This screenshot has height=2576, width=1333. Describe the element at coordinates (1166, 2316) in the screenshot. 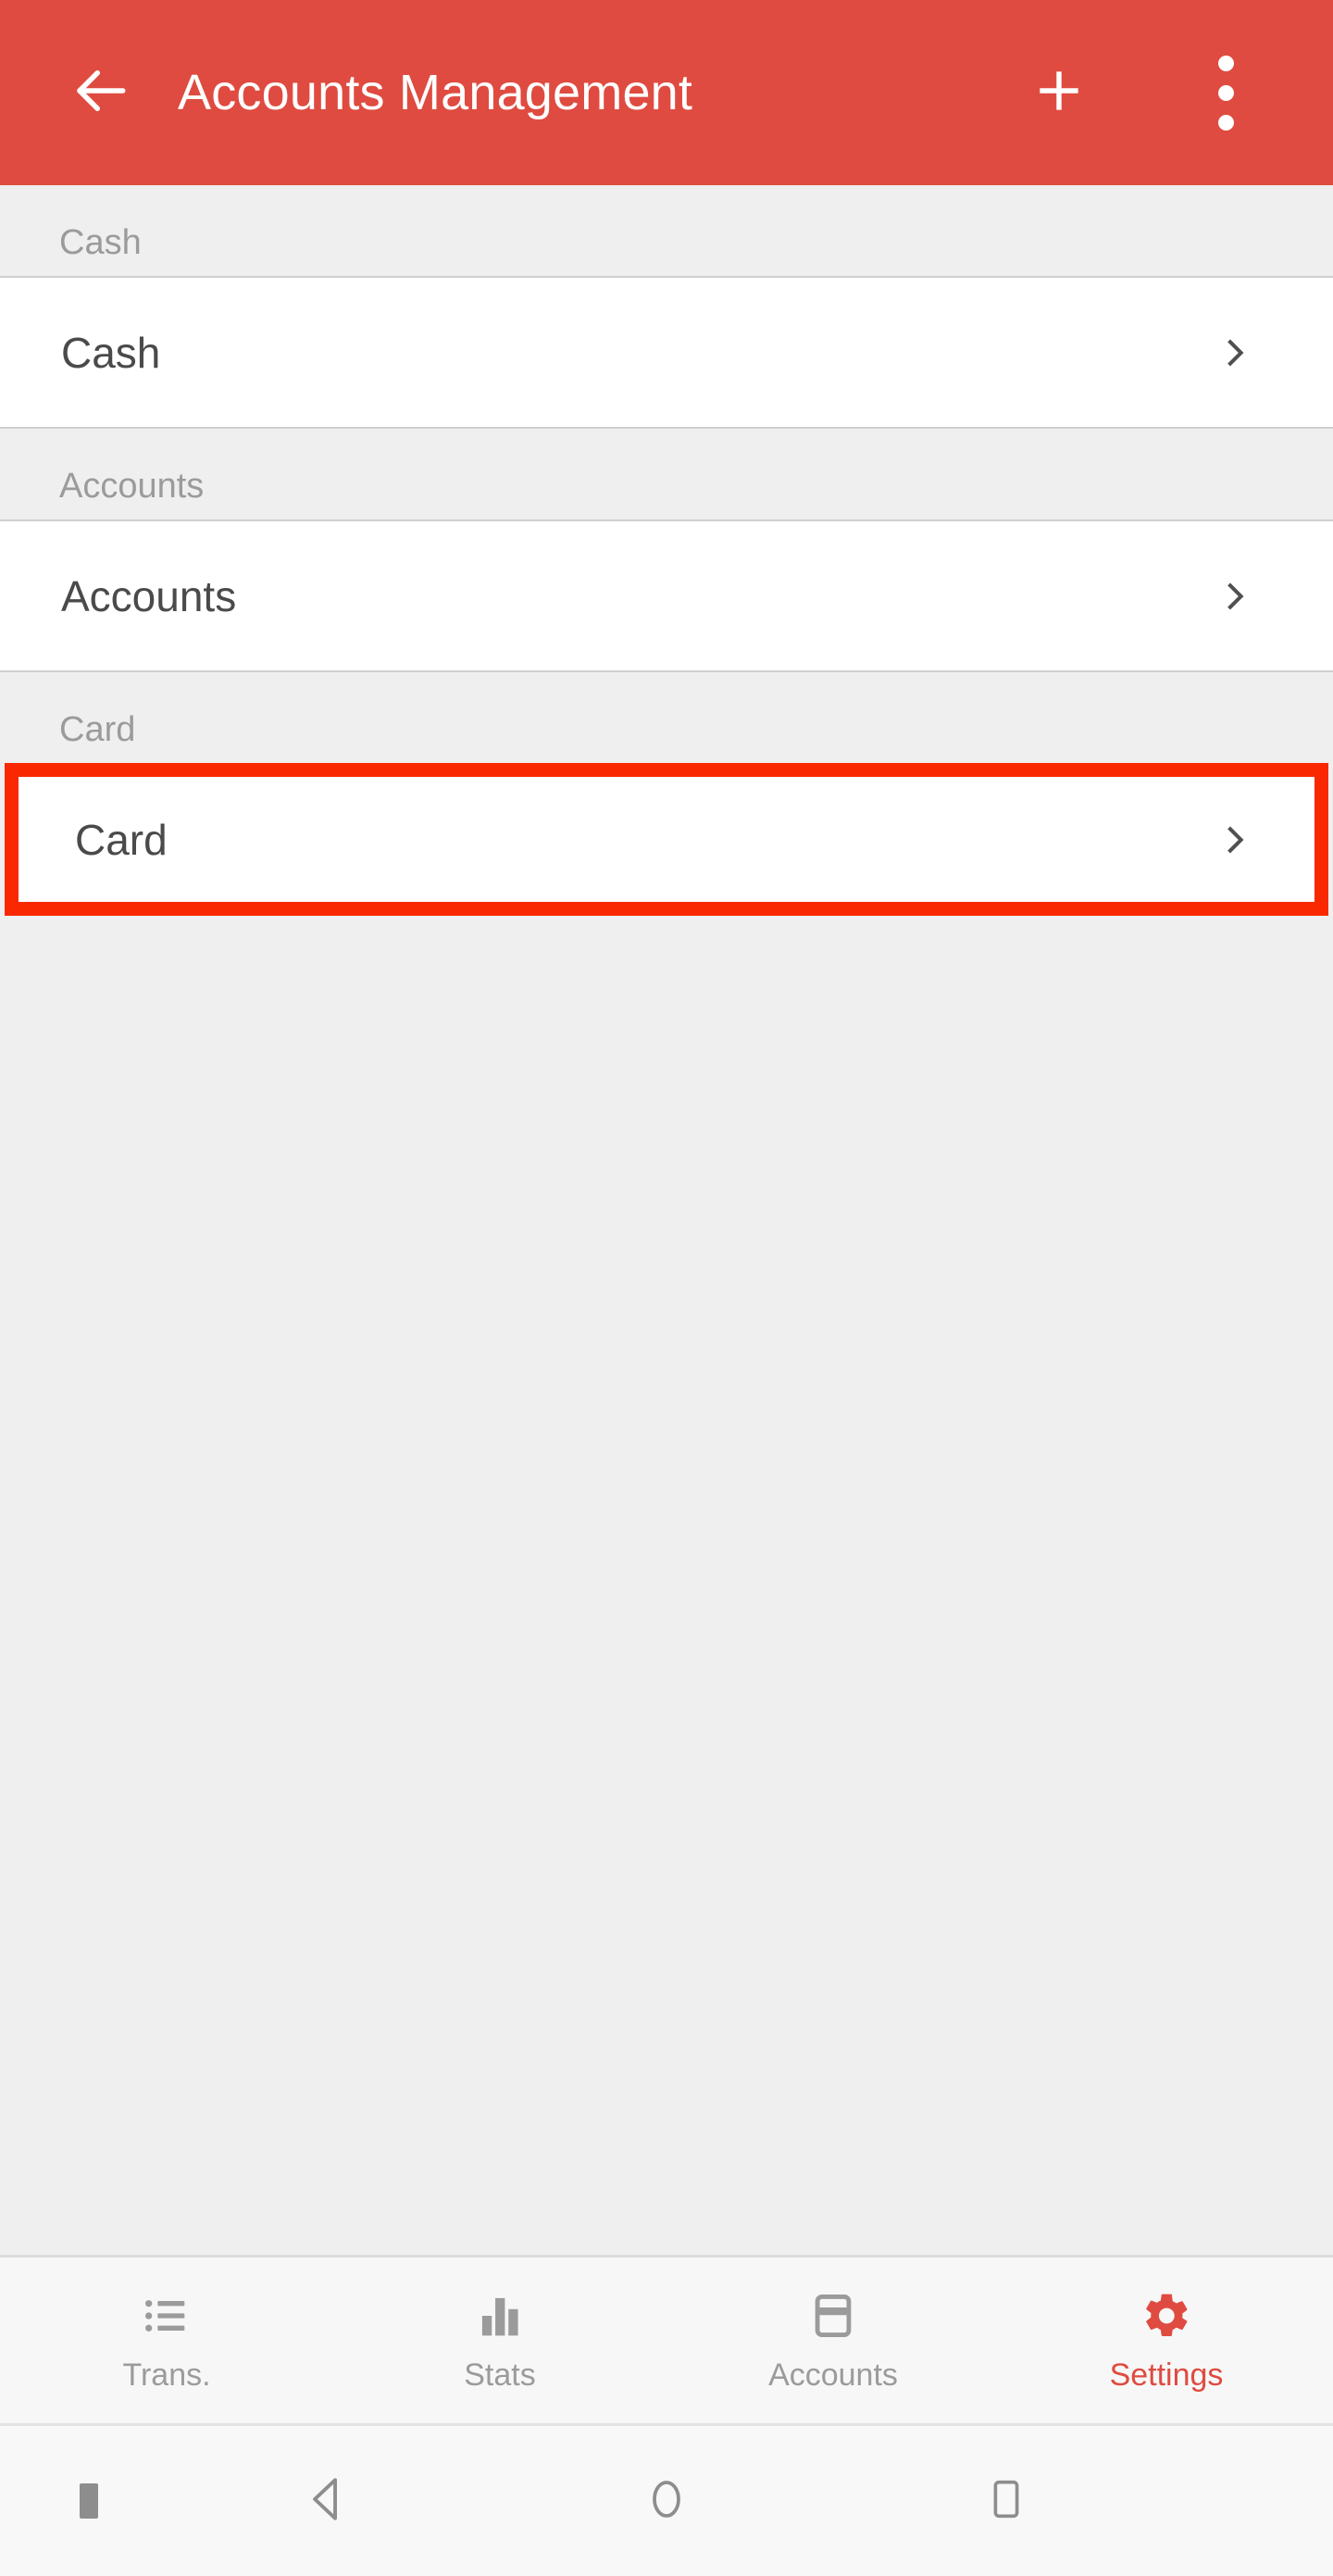

I see `gear-icon` at that location.